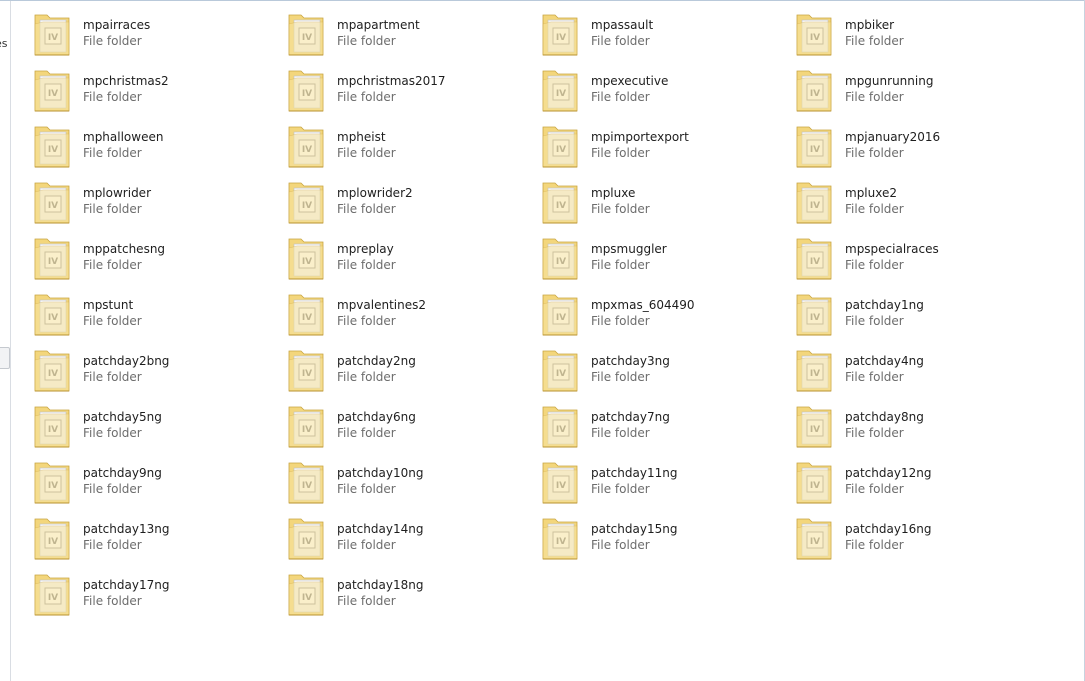  What do you see at coordinates (668, 540) in the screenshot?
I see `folder-item-patchday15ng: IV patchday15ng File folder` at bounding box center [668, 540].